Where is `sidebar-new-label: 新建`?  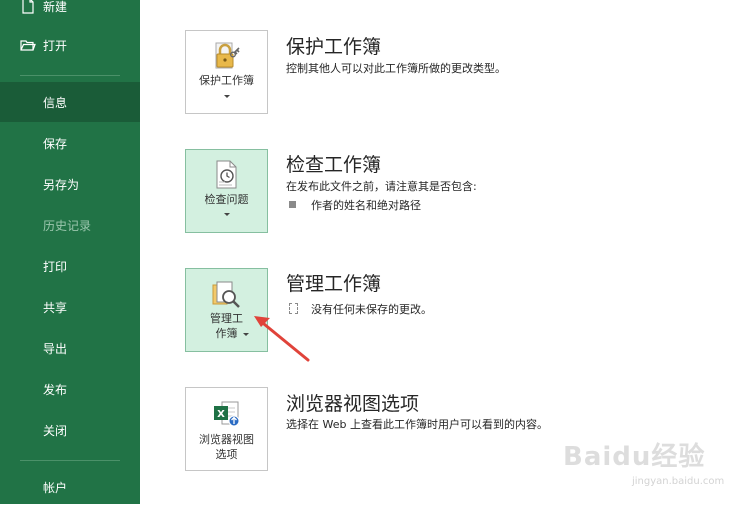
sidebar-new-label: 新建 is located at coordinates (55, 7).